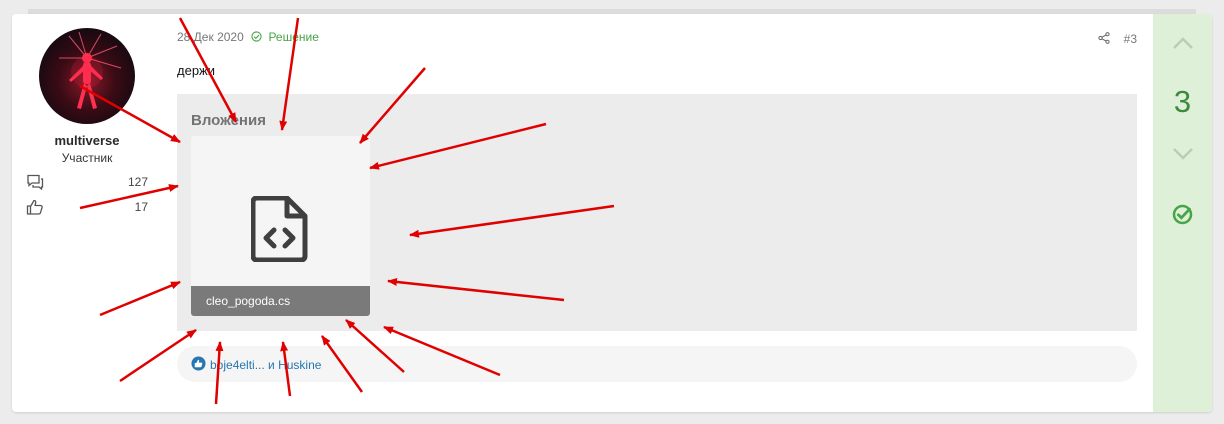 This screenshot has width=1224, height=424. Describe the element at coordinates (87, 76) in the screenshot. I see `avatar` at that location.